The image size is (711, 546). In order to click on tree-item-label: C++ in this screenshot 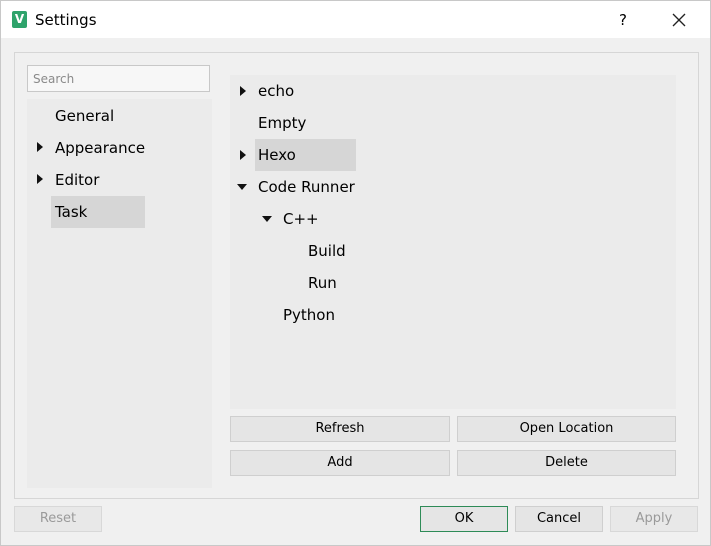, I will do `click(301, 219)`.